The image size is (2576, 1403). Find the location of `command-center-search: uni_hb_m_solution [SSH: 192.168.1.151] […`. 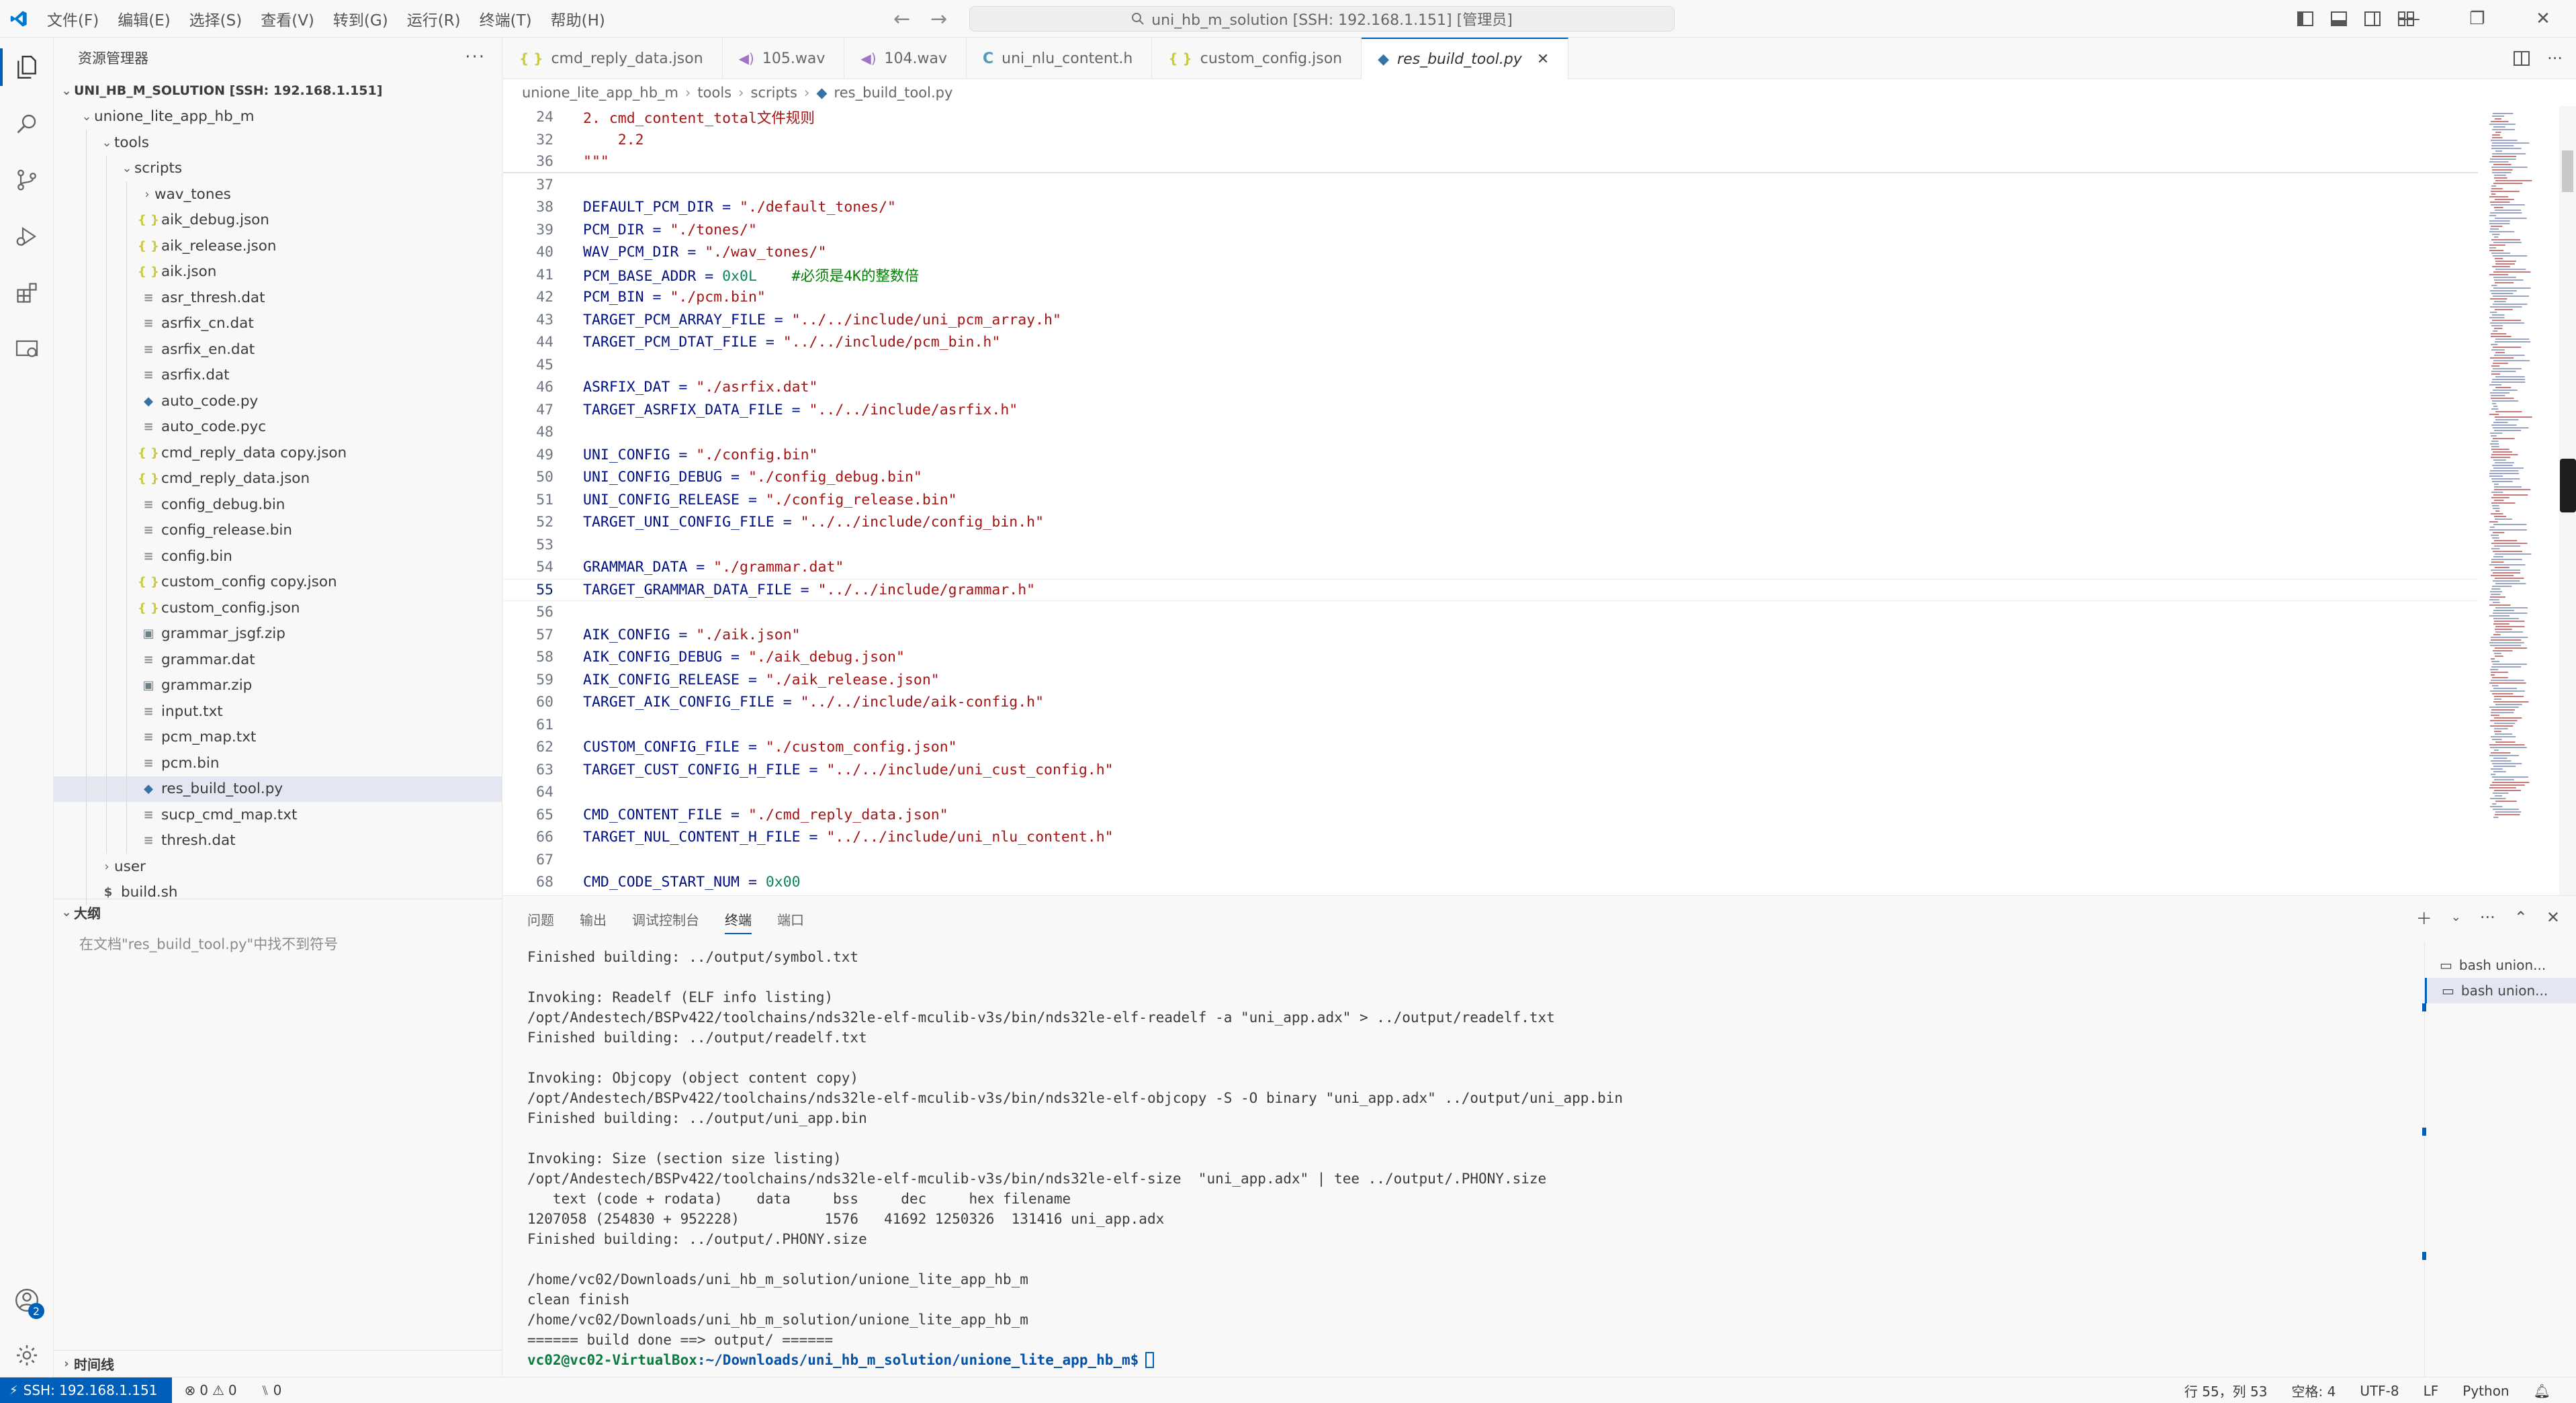

command-center-search: uni_hb_m_solution [SSH: 192.168.1.151] [… is located at coordinates (1322, 19).